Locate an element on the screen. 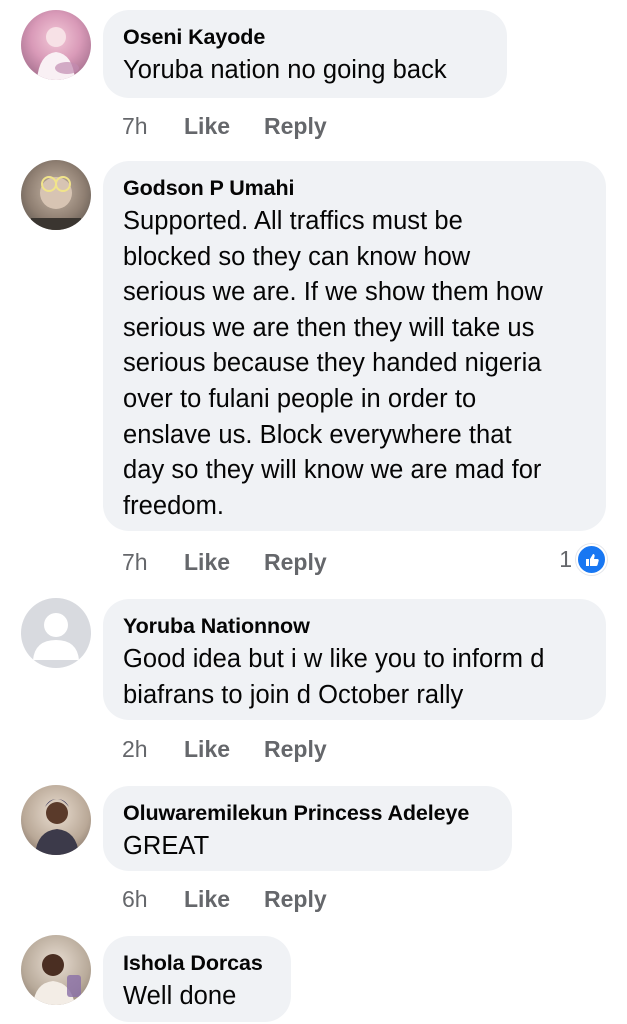 The width and height of the screenshot is (627, 1024). comment-text: Well done is located at coordinates (180, 996).